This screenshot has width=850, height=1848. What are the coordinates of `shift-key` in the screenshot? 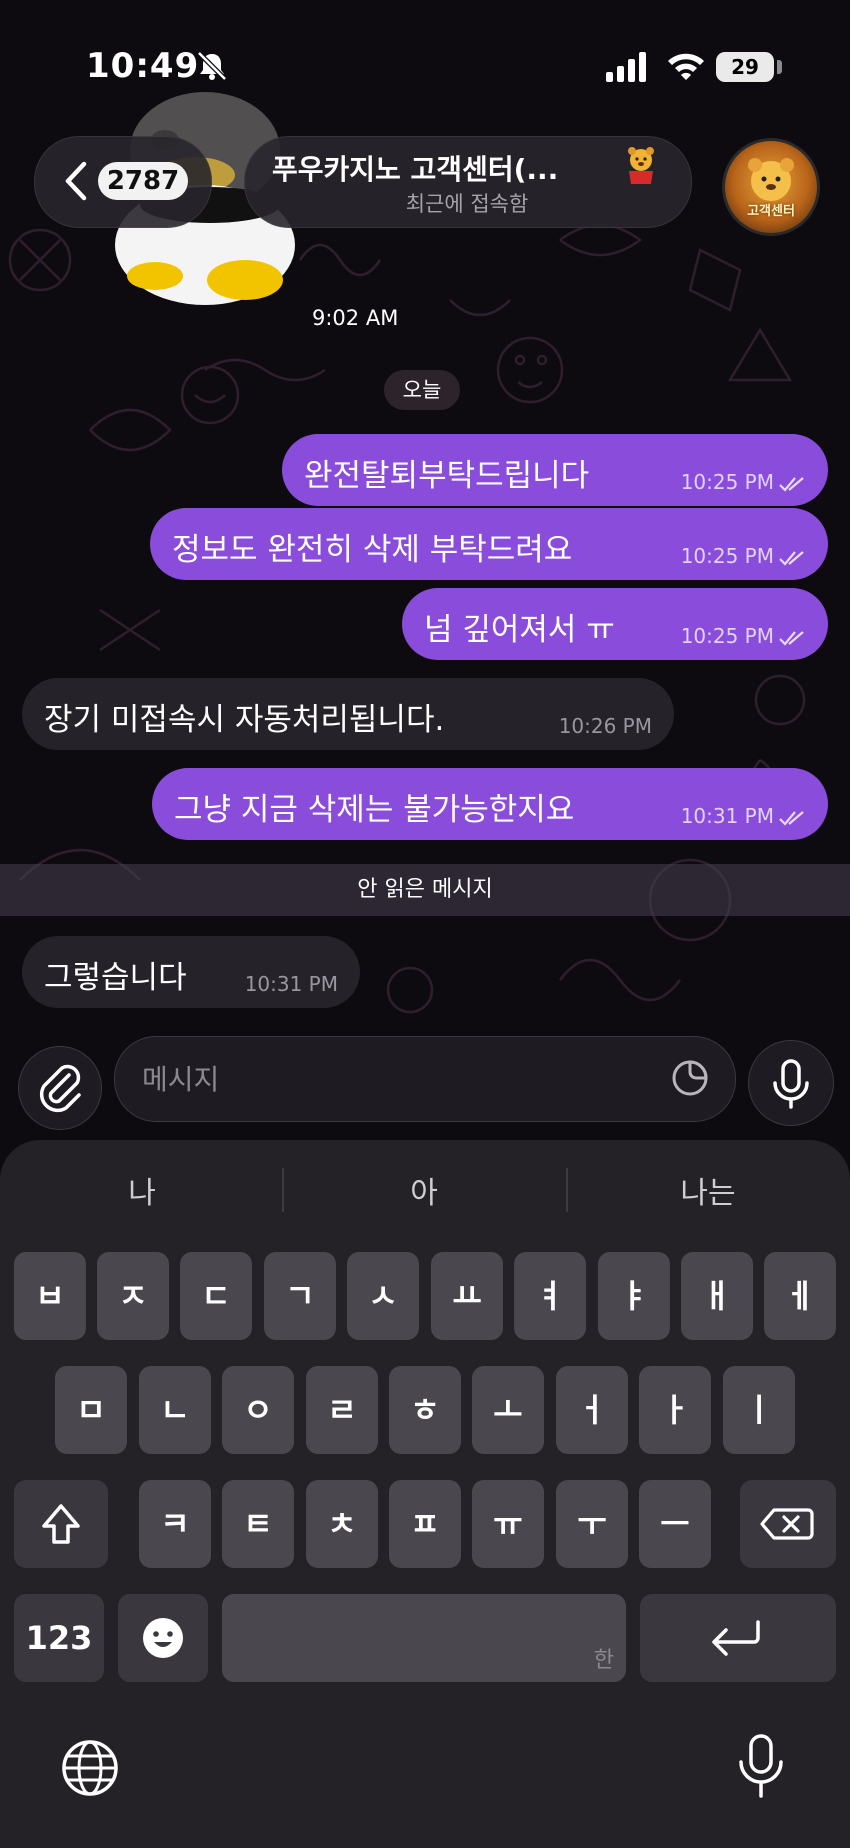 It's located at (61, 1524).